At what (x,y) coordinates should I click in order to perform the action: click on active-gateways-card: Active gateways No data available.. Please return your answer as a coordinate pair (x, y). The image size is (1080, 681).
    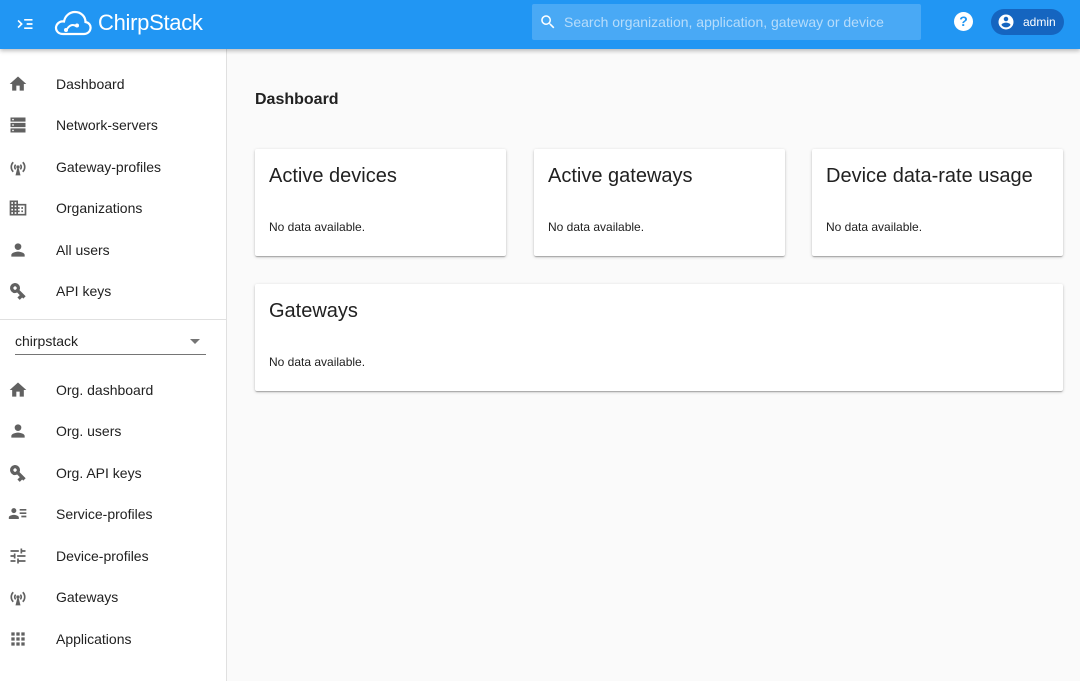
    Looking at the image, I should click on (659, 202).